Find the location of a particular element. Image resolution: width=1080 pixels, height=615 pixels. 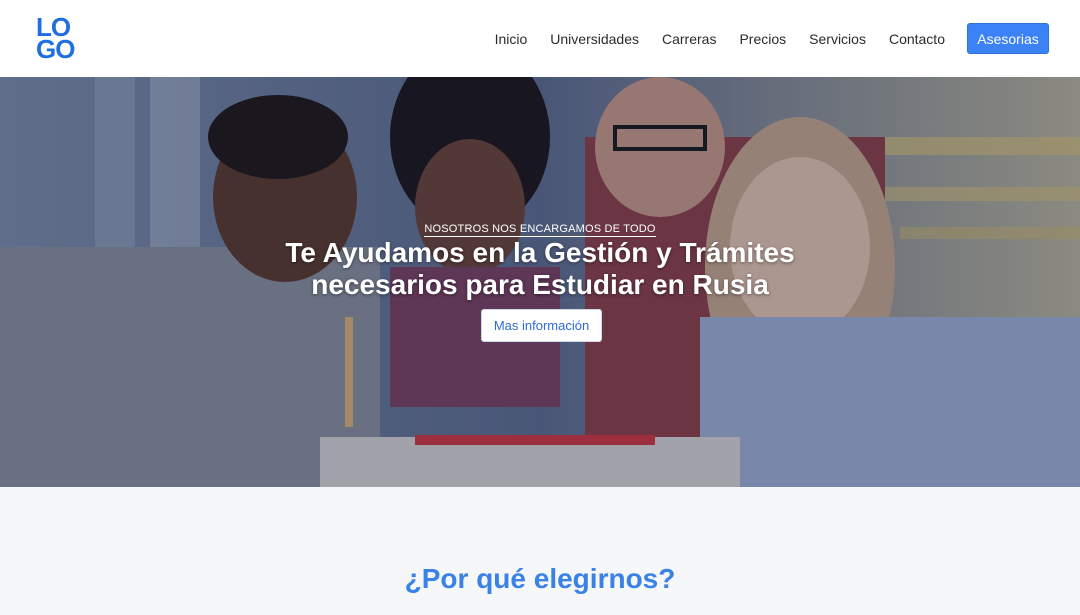

nav-link-servicios: Servicios is located at coordinates (837, 39).